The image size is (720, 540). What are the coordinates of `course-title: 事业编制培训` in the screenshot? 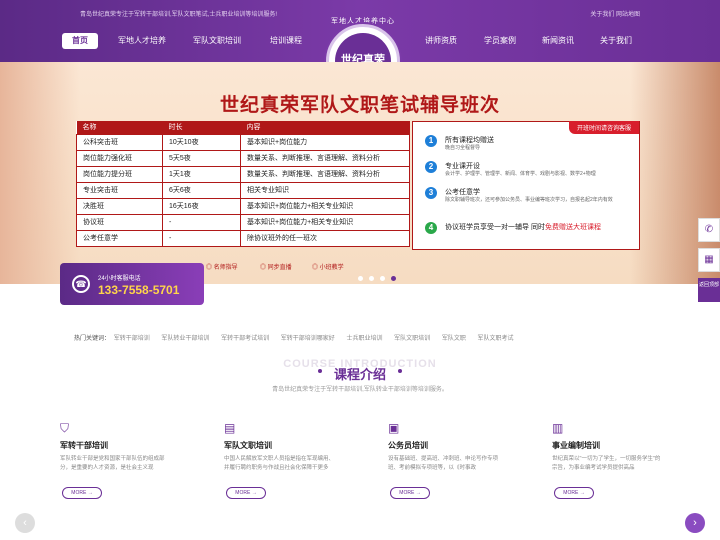 It's located at (576, 445).